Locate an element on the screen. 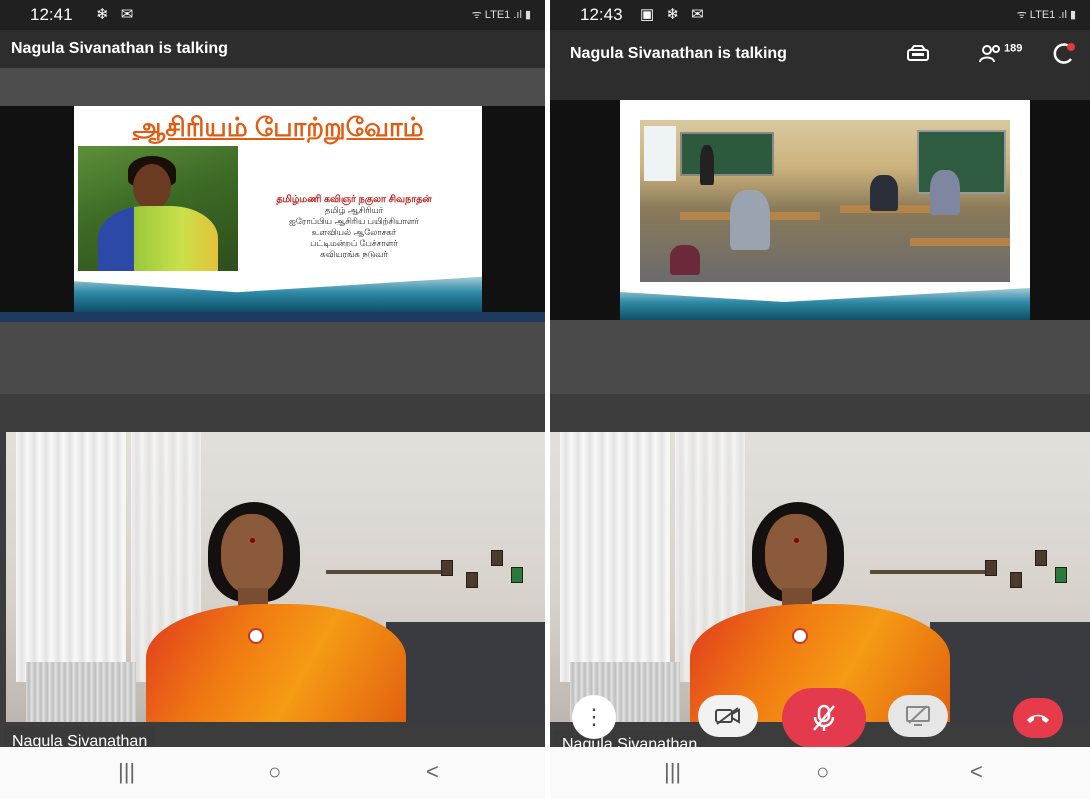 This screenshot has width=1090, height=799. slide-line: கவியரங்க நடுவர் is located at coordinates (354, 254).